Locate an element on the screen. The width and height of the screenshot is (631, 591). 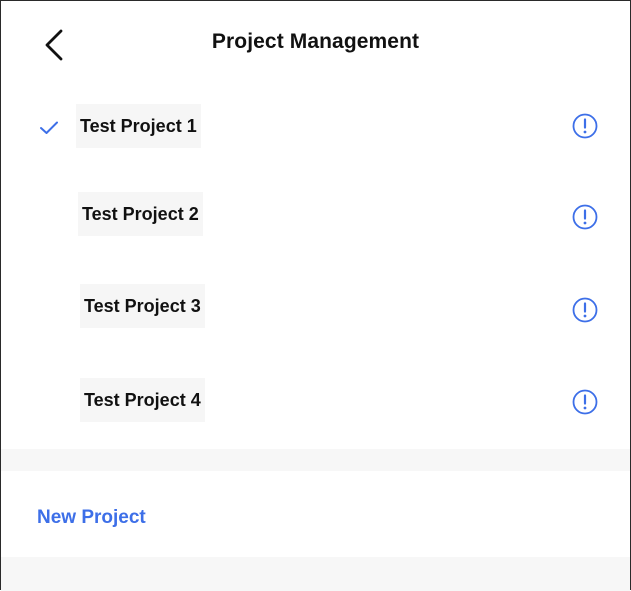
section-divider is located at coordinates (315, 460).